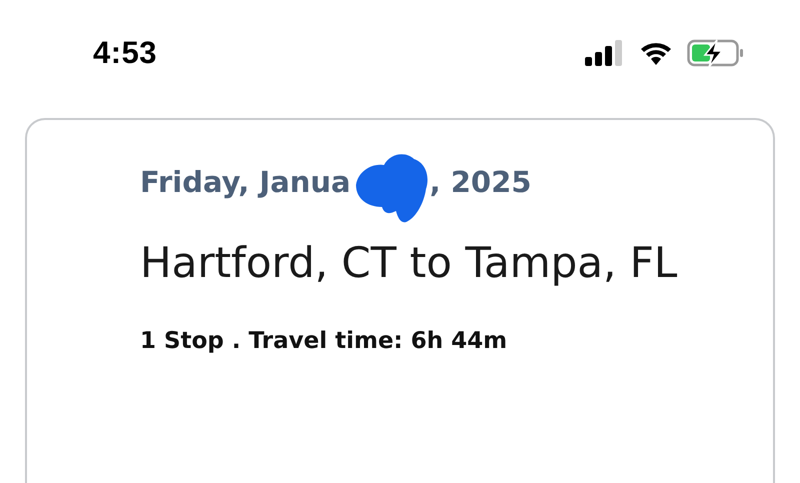 Image resolution: width=800 pixels, height=483 pixels. I want to click on trip-summary: 1 Stop . Travel time: 6h 44m, so click(324, 341).